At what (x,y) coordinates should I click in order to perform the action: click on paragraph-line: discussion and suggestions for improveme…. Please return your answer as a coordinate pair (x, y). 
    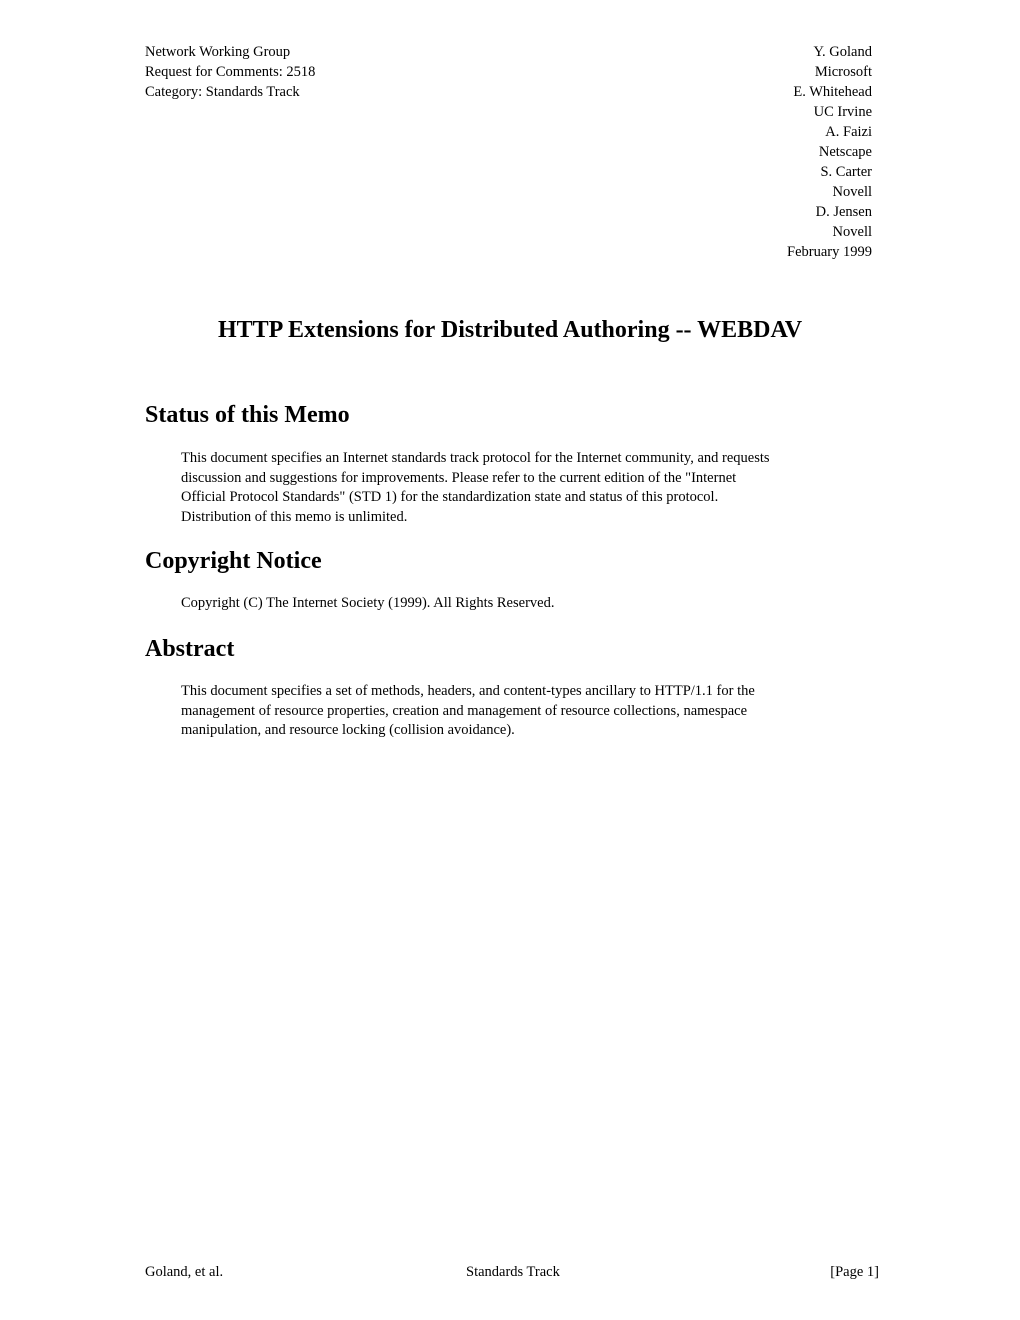
    Looking at the image, I should click on (459, 477).